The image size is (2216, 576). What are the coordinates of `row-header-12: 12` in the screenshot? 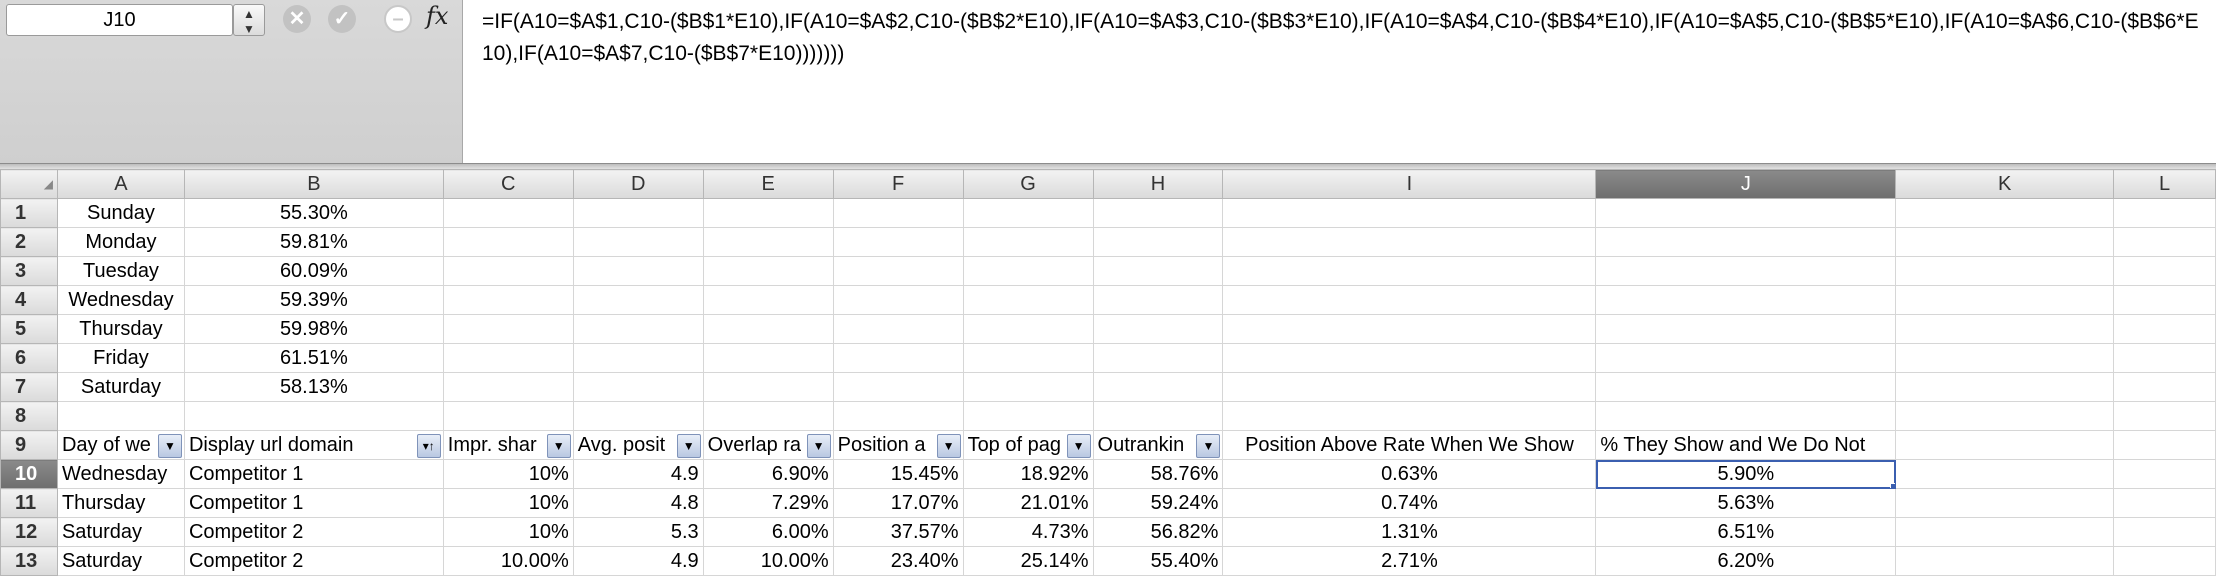 It's located at (29, 532).